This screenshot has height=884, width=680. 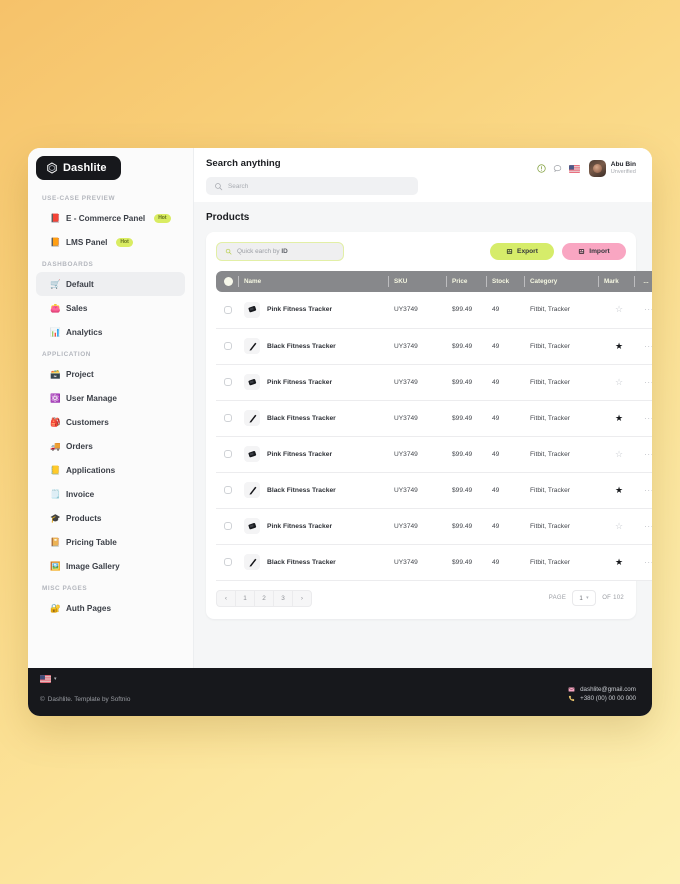 What do you see at coordinates (110, 608) in the screenshot?
I see `sidebar-item-auth-pages: 🔐 Auth Pages` at bounding box center [110, 608].